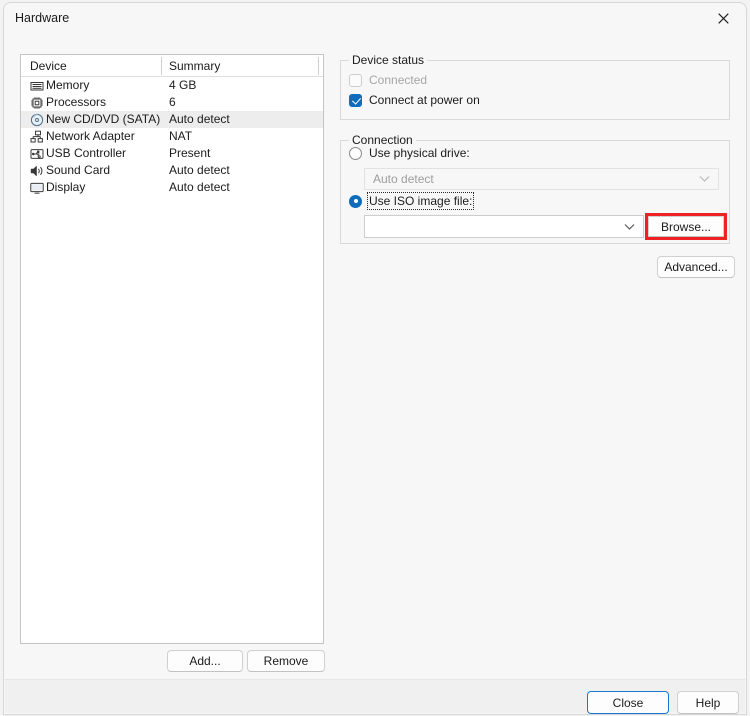  I want to click on device-summary: NAT, so click(181, 136).